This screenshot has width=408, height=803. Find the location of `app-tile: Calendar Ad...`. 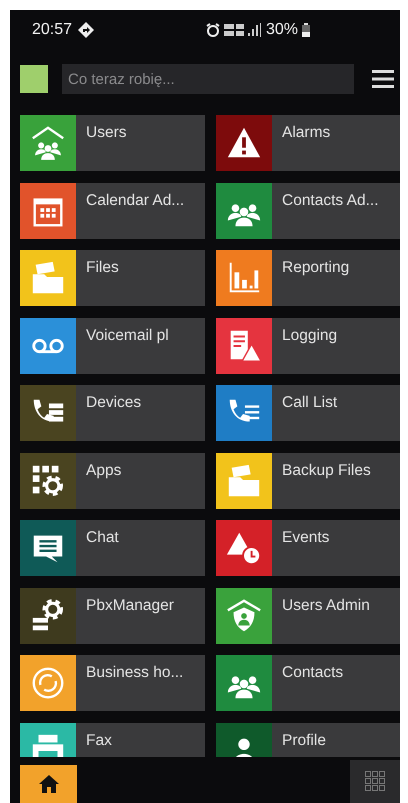

app-tile: Calendar Ad... is located at coordinates (112, 210).